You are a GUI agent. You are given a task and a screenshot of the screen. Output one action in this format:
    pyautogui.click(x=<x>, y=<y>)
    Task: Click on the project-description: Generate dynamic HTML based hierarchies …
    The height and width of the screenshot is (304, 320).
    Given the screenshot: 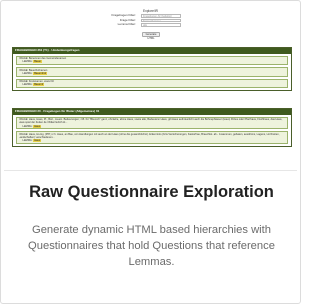 What is the action you would take?
    pyautogui.click(x=151, y=246)
    